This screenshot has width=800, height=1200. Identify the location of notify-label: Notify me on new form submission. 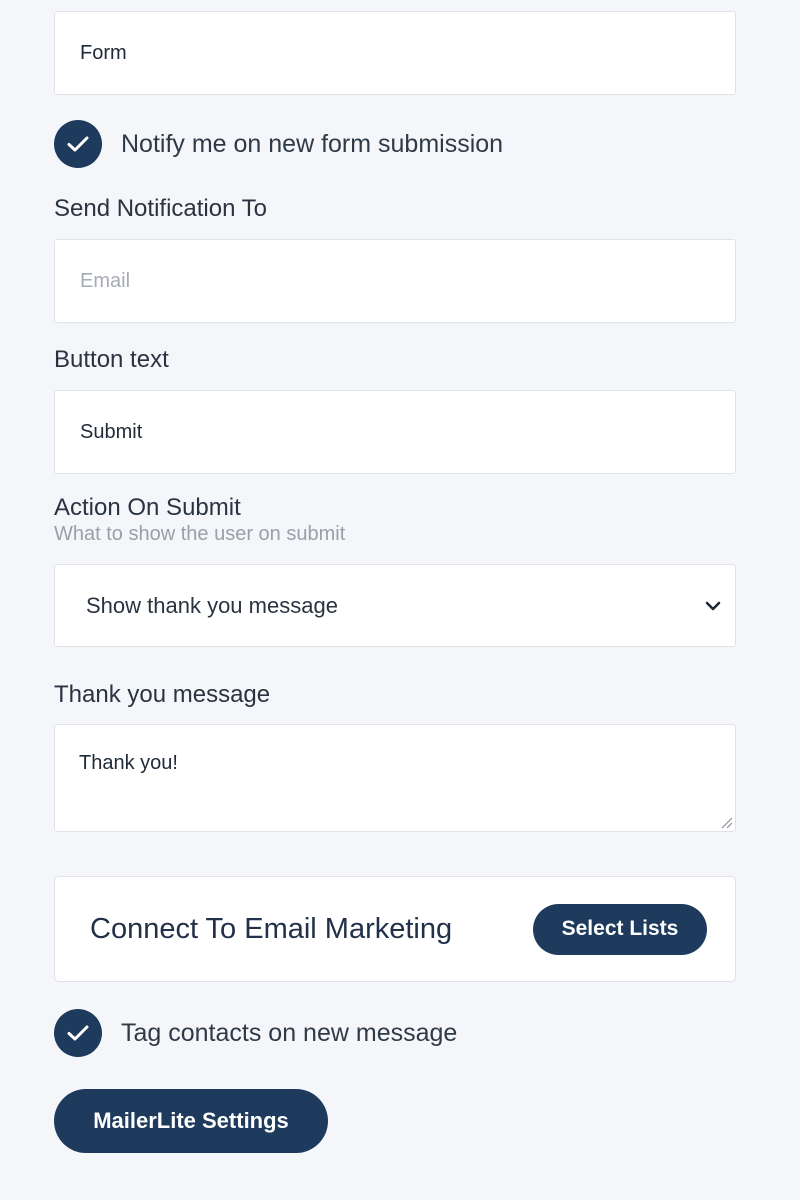
(312, 143).